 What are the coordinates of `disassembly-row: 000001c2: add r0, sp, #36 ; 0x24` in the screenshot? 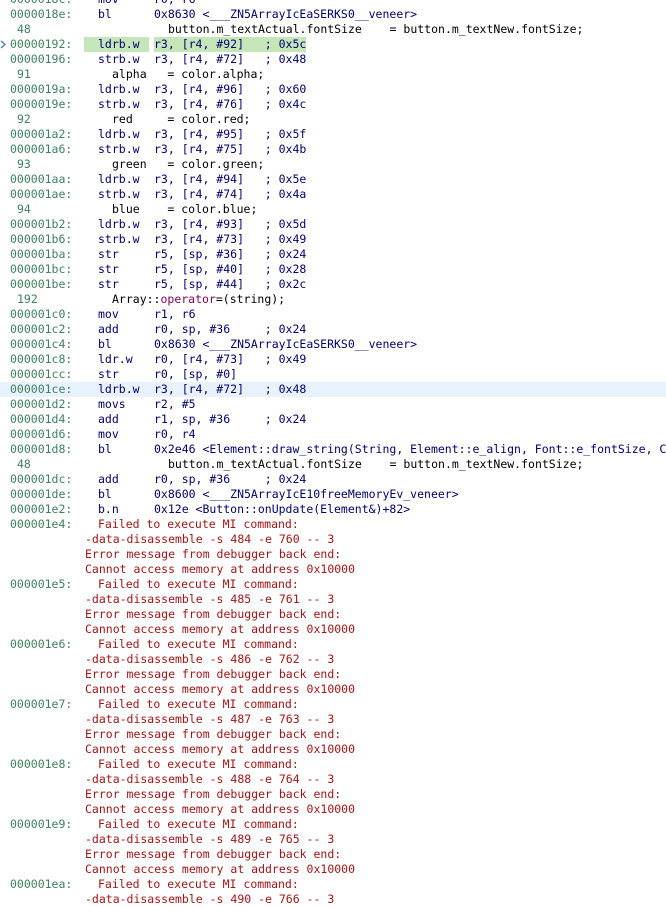 It's located at (333, 329).